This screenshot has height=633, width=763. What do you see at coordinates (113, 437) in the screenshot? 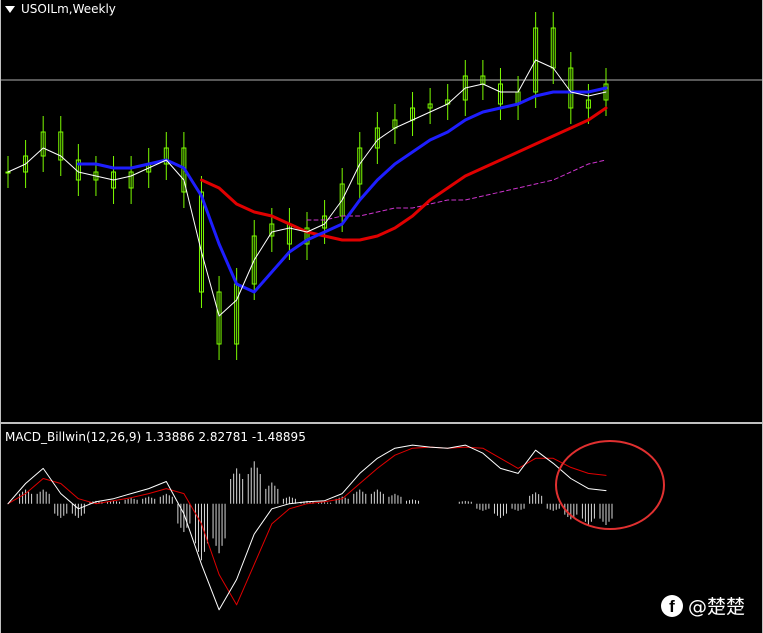
I see `macd-params: (12,26,9)` at bounding box center [113, 437].